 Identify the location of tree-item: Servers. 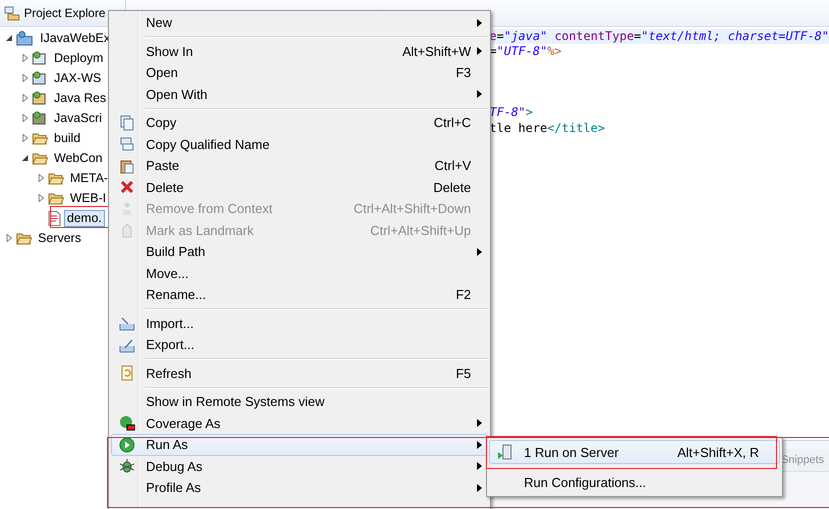
(59, 238).